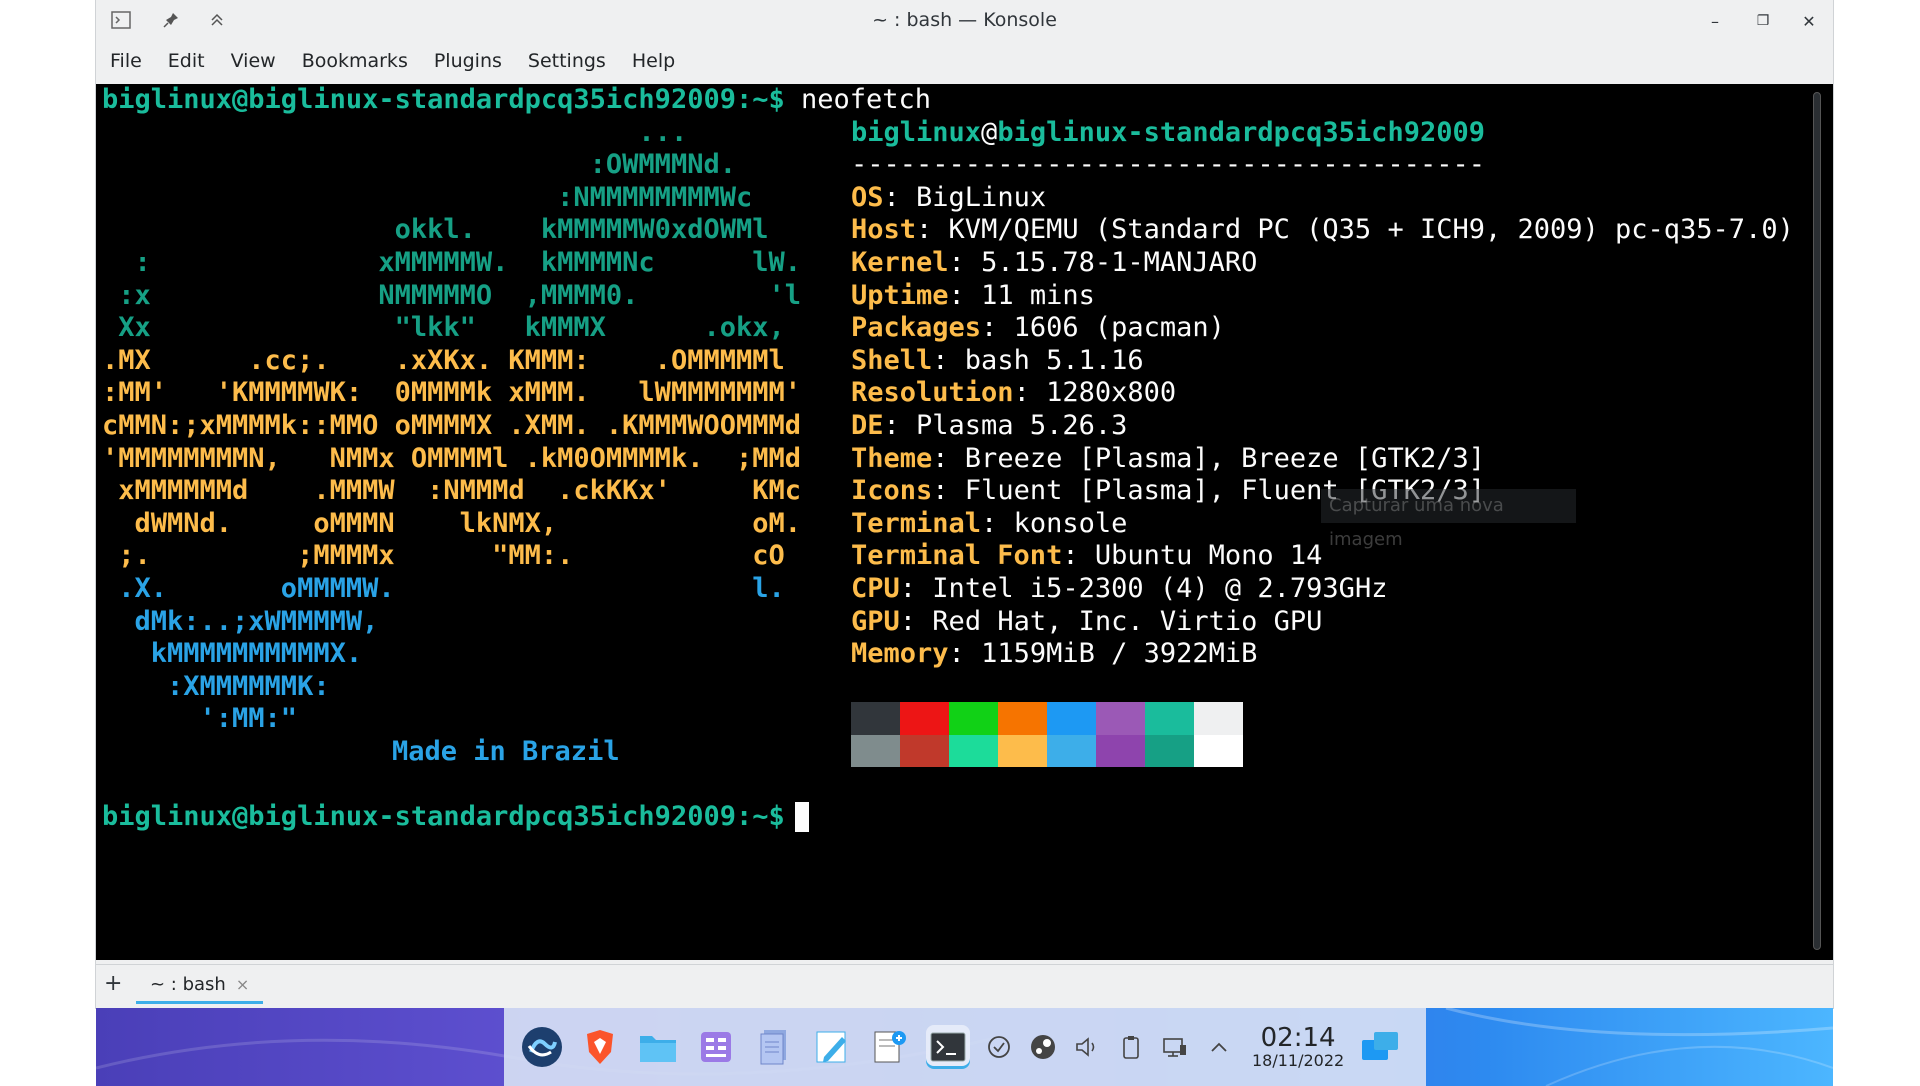 This screenshot has height=1086, width=1920. Describe the element at coordinates (186, 61) in the screenshot. I see `menu-edit: Edit` at that location.